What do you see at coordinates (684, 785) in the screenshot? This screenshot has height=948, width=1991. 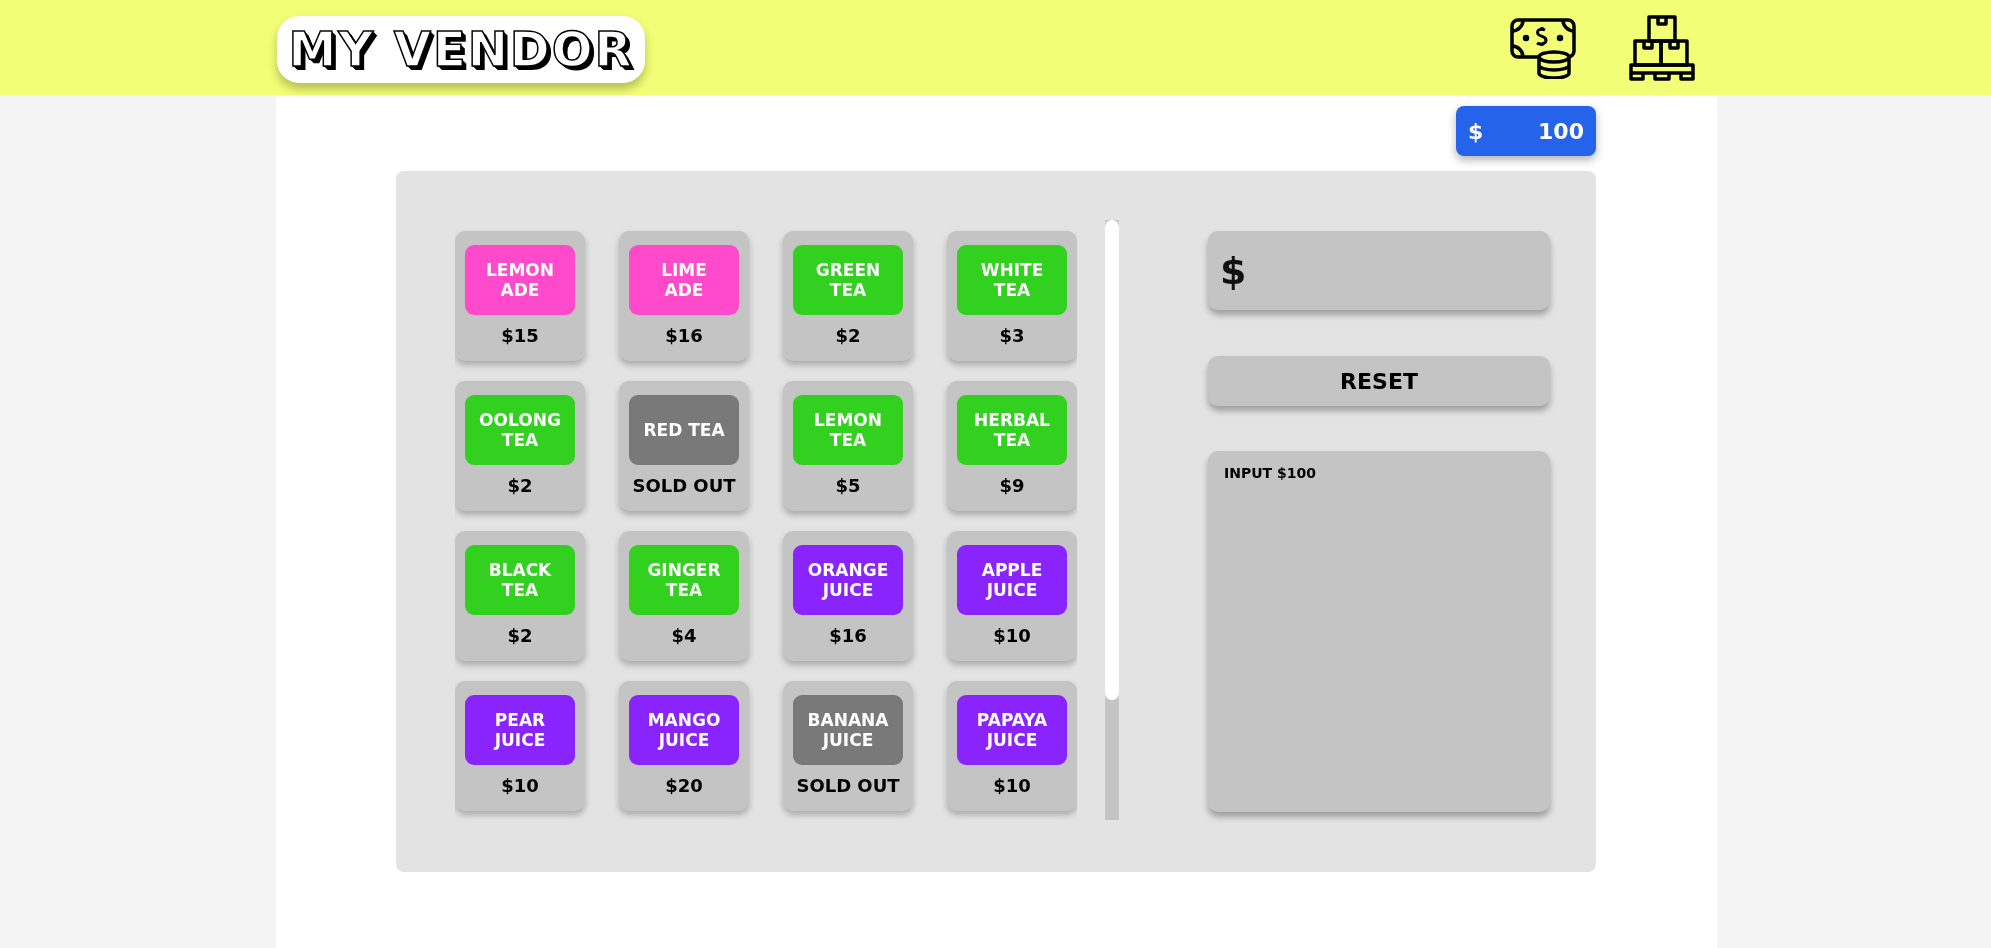 I see `product-price: $20` at bounding box center [684, 785].